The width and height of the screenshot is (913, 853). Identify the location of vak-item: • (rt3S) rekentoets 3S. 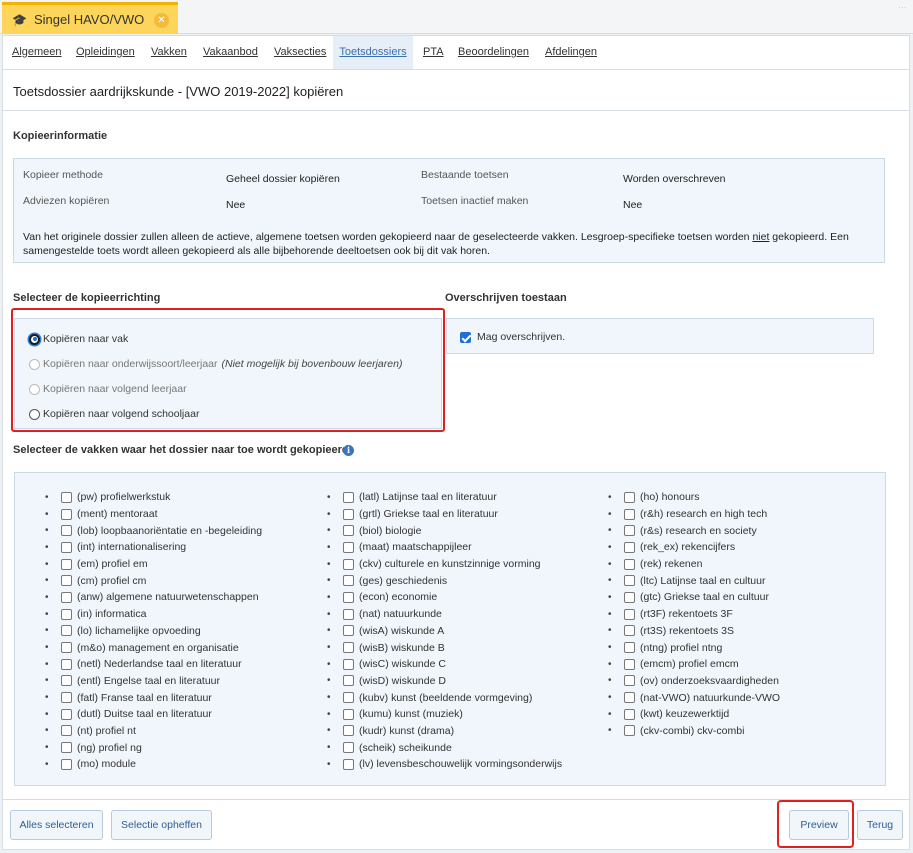
(694, 631).